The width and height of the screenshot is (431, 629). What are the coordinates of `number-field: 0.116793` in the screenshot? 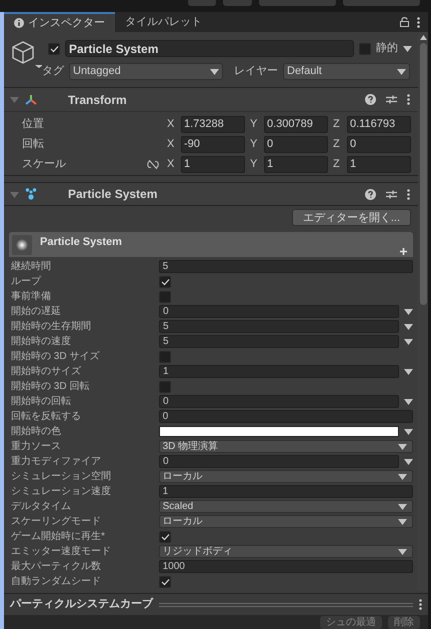 It's located at (379, 124).